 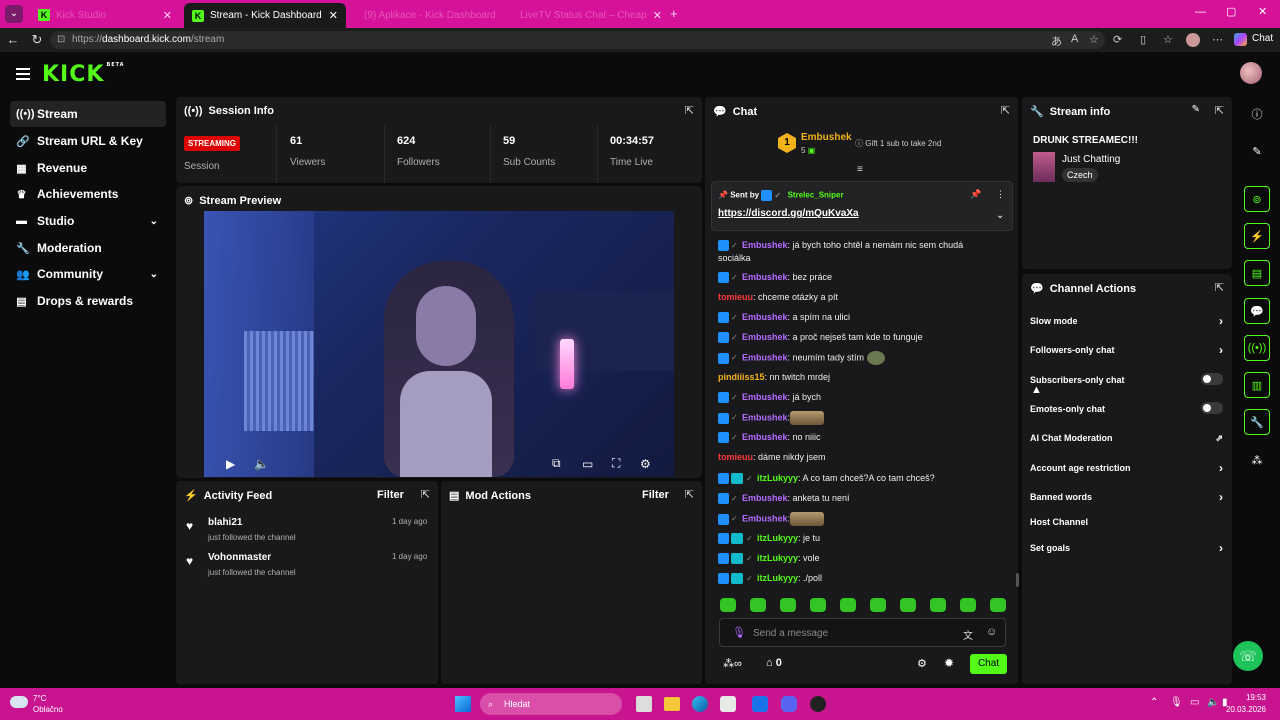 I want to click on tab-livetv: LiveTV Status Chat – Cheap ✕, so click(x=584, y=15).